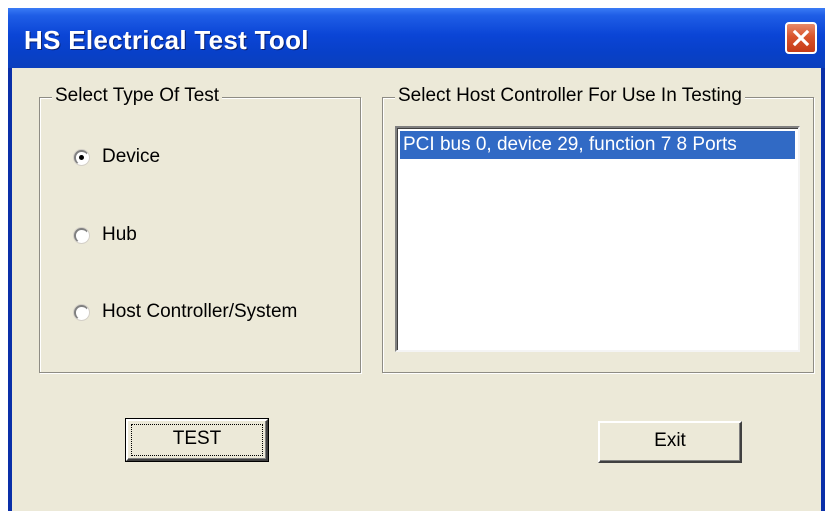 This screenshot has width=825, height=511. What do you see at coordinates (137, 96) in the screenshot?
I see `test-type-legend: Select Type Of Test` at bounding box center [137, 96].